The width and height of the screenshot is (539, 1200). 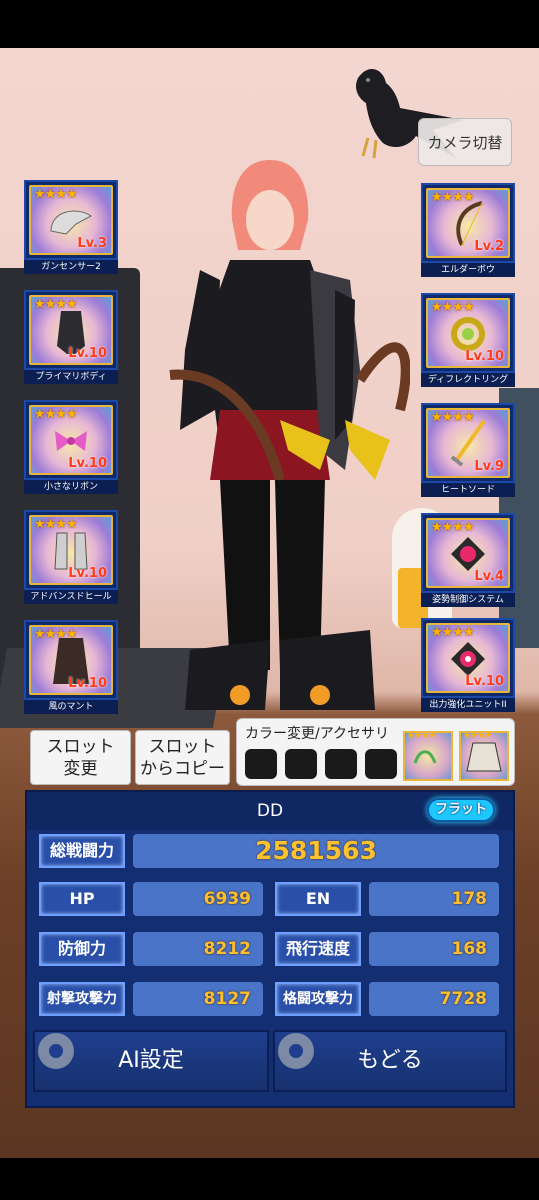 What do you see at coordinates (434, 949) in the screenshot?
I see `flight-speed-value: 168` at bounding box center [434, 949].